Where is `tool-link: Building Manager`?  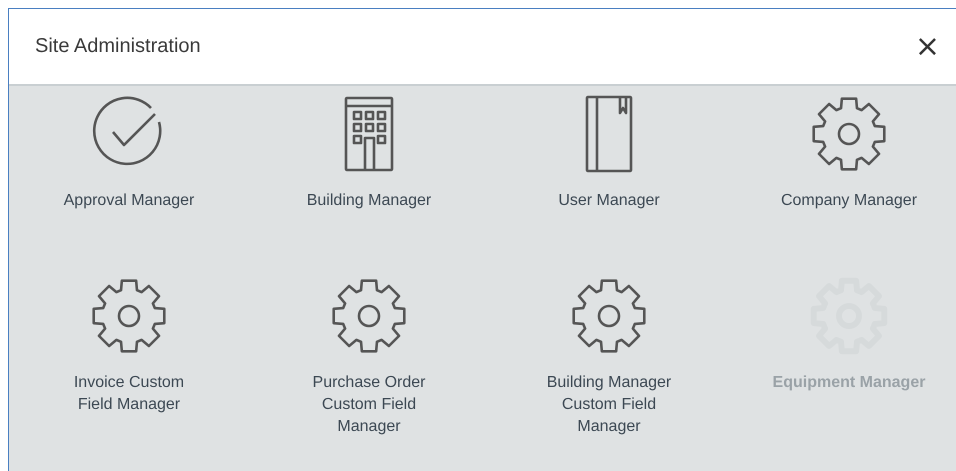
tool-link: Building Manager is located at coordinates (369, 201).